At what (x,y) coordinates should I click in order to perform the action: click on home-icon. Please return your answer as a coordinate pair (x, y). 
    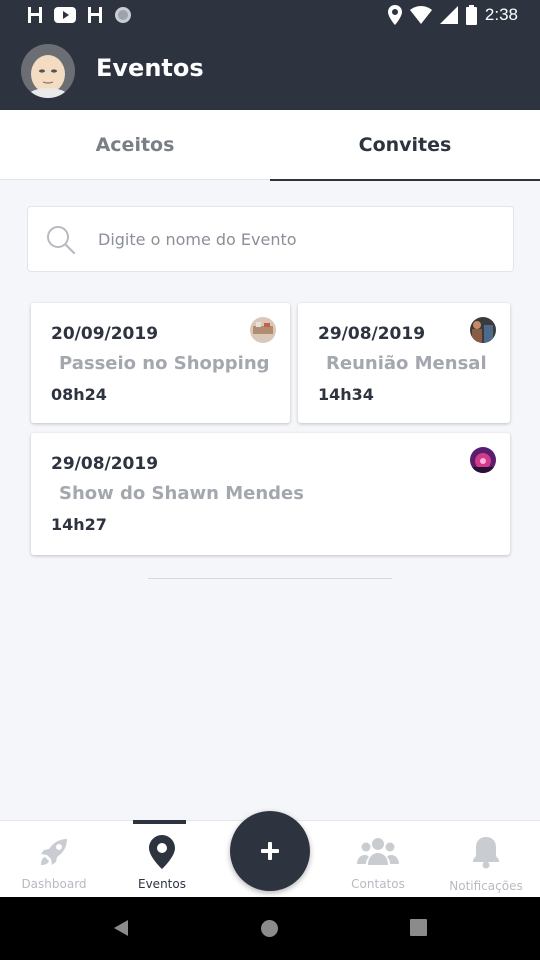
    Looking at the image, I should click on (269, 928).